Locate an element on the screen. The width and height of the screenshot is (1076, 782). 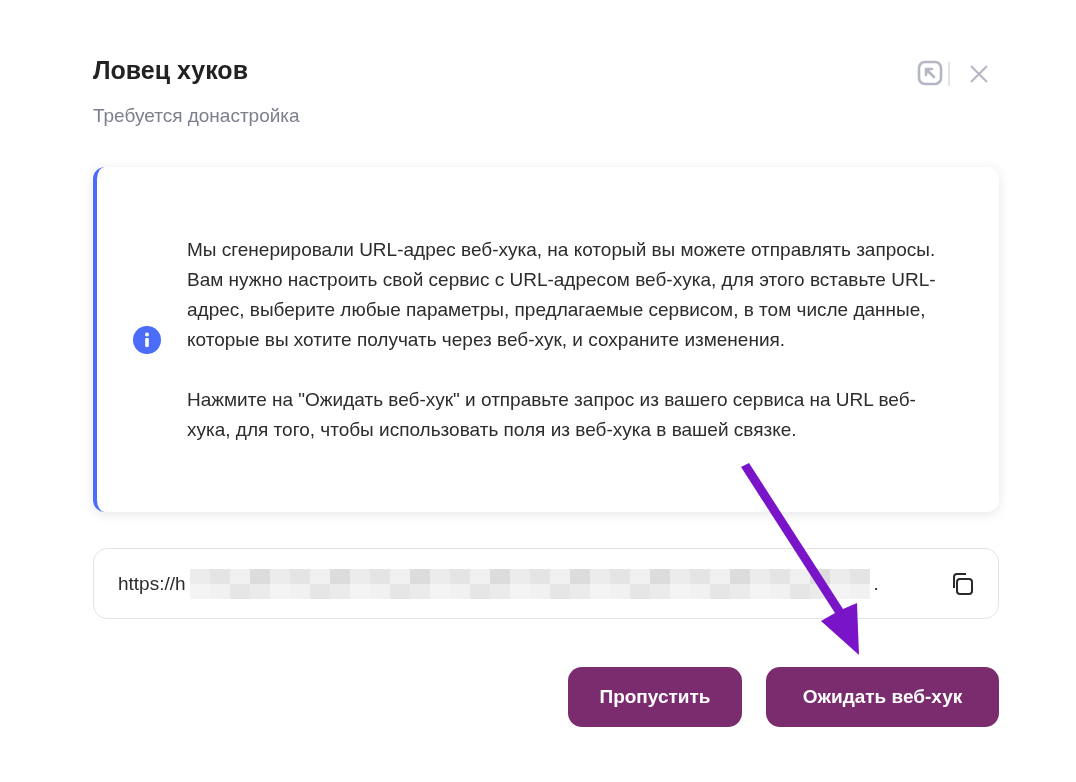
skip-button: Пропустить is located at coordinates (655, 697).